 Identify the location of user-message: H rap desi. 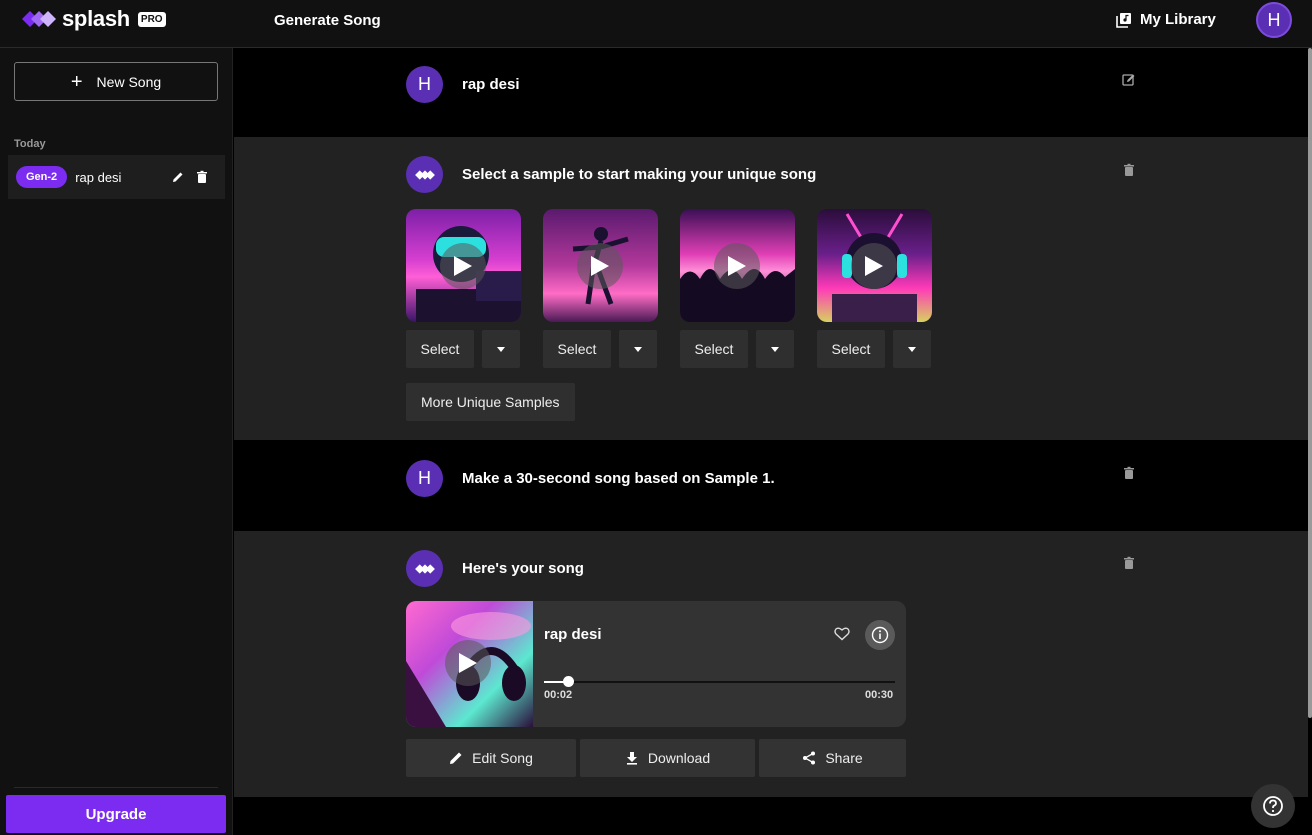
(771, 92).